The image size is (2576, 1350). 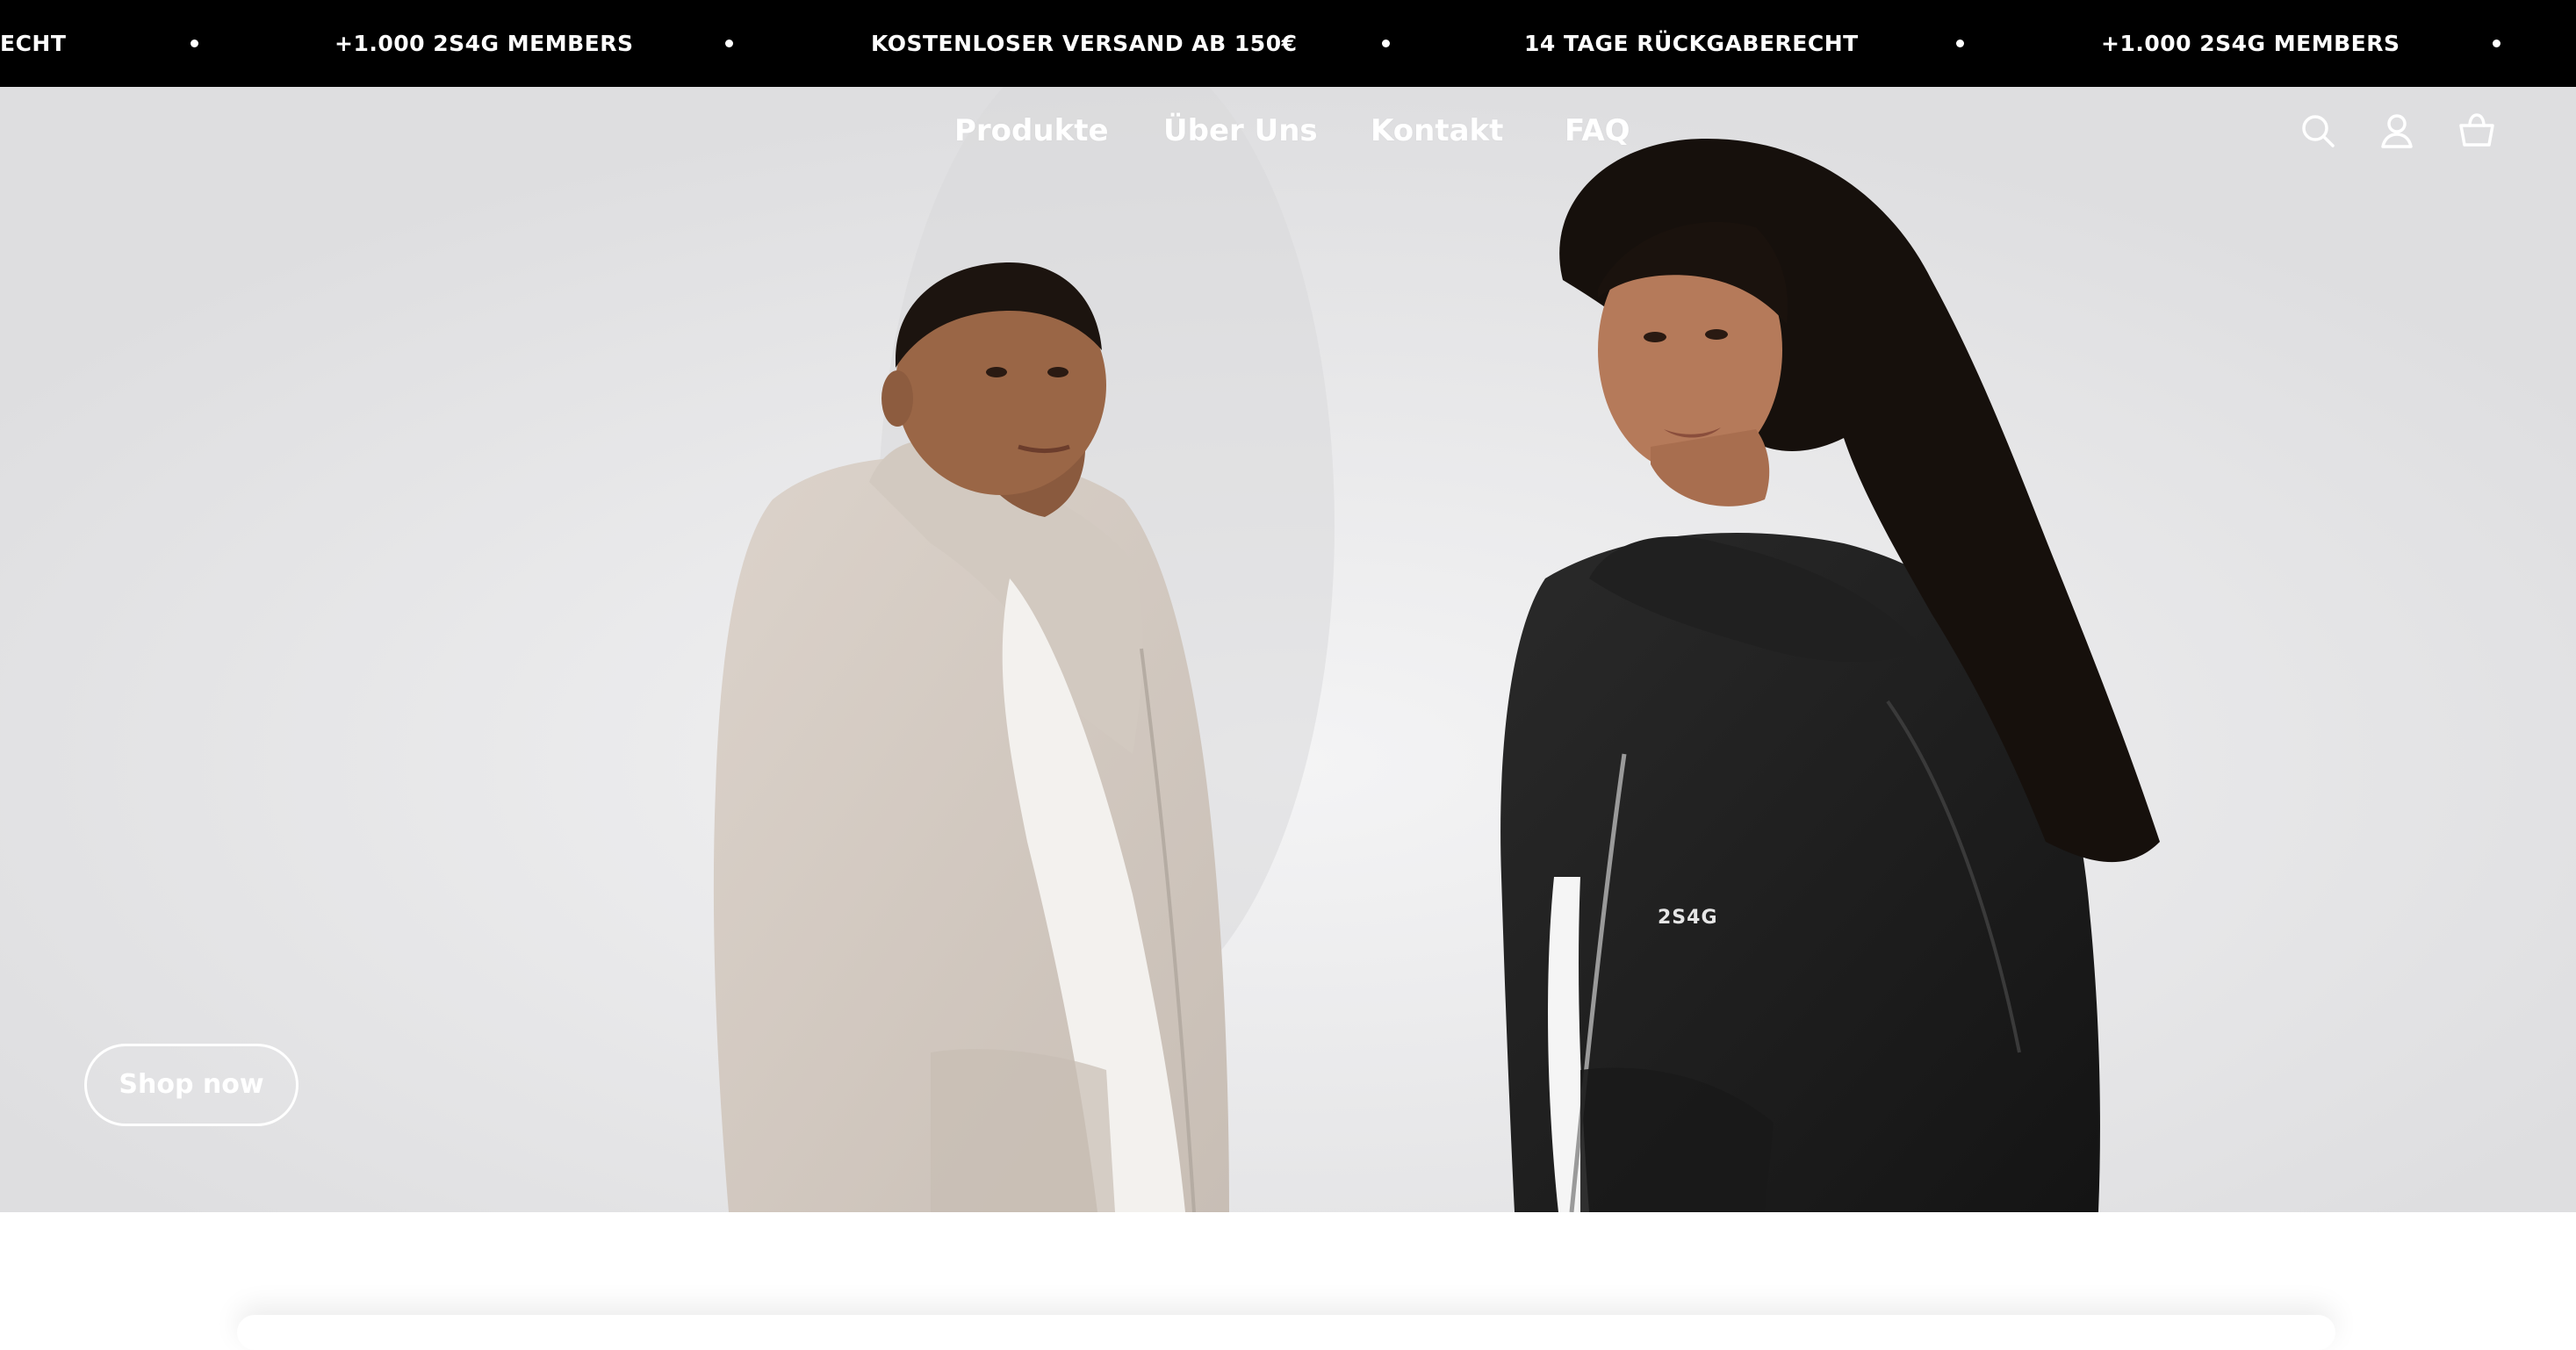 What do you see at coordinates (2318, 131) in the screenshot?
I see `search-icon` at bounding box center [2318, 131].